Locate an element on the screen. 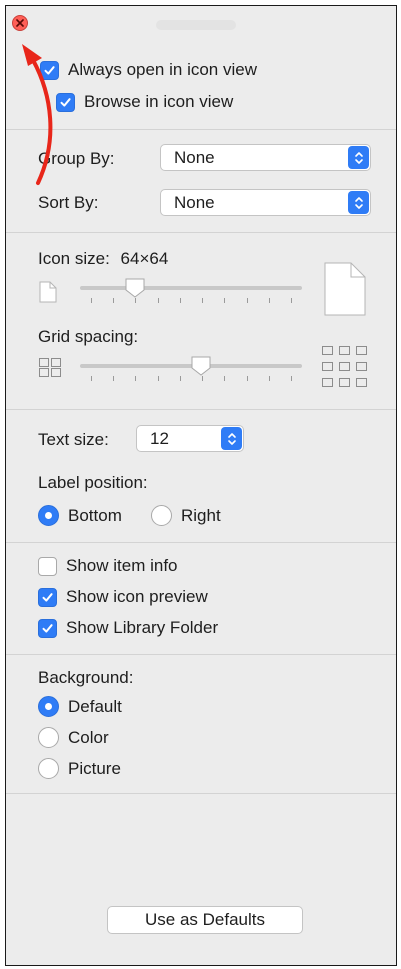 This screenshot has height=969, width=401. close-icon is located at coordinates (20, 23).